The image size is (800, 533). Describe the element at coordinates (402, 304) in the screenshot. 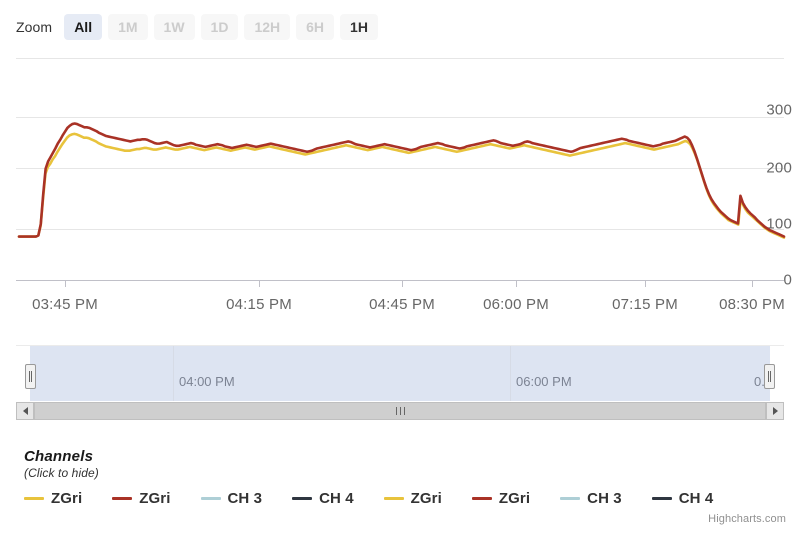

I see `xaxis-label-2: 04:45 PM` at that location.